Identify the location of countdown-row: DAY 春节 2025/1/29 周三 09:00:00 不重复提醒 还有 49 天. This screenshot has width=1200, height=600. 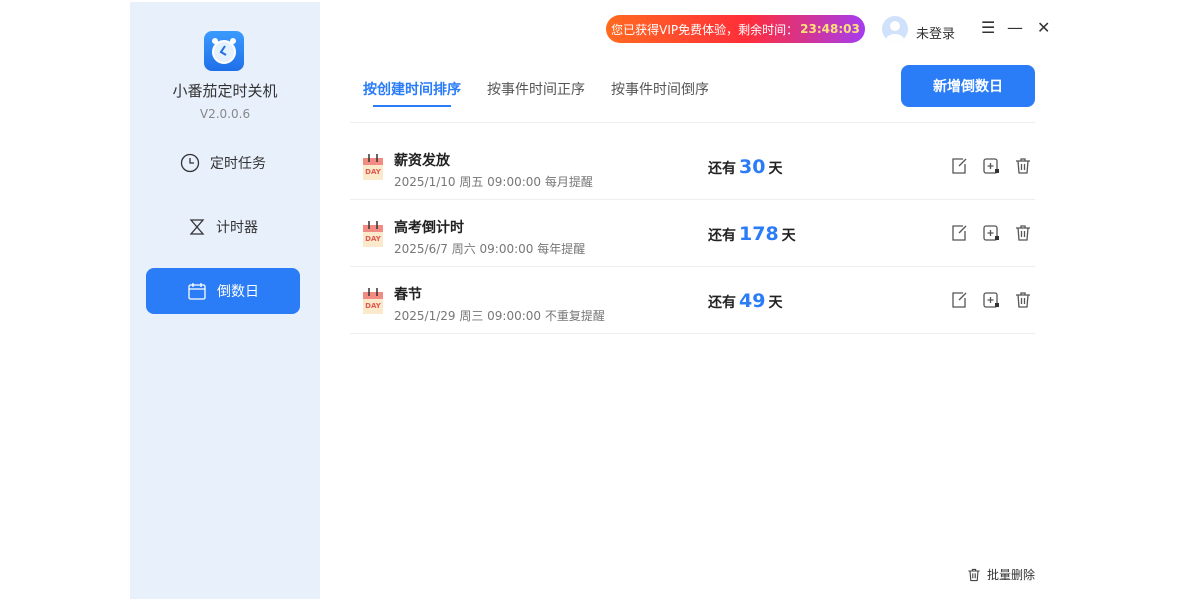
(692, 301).